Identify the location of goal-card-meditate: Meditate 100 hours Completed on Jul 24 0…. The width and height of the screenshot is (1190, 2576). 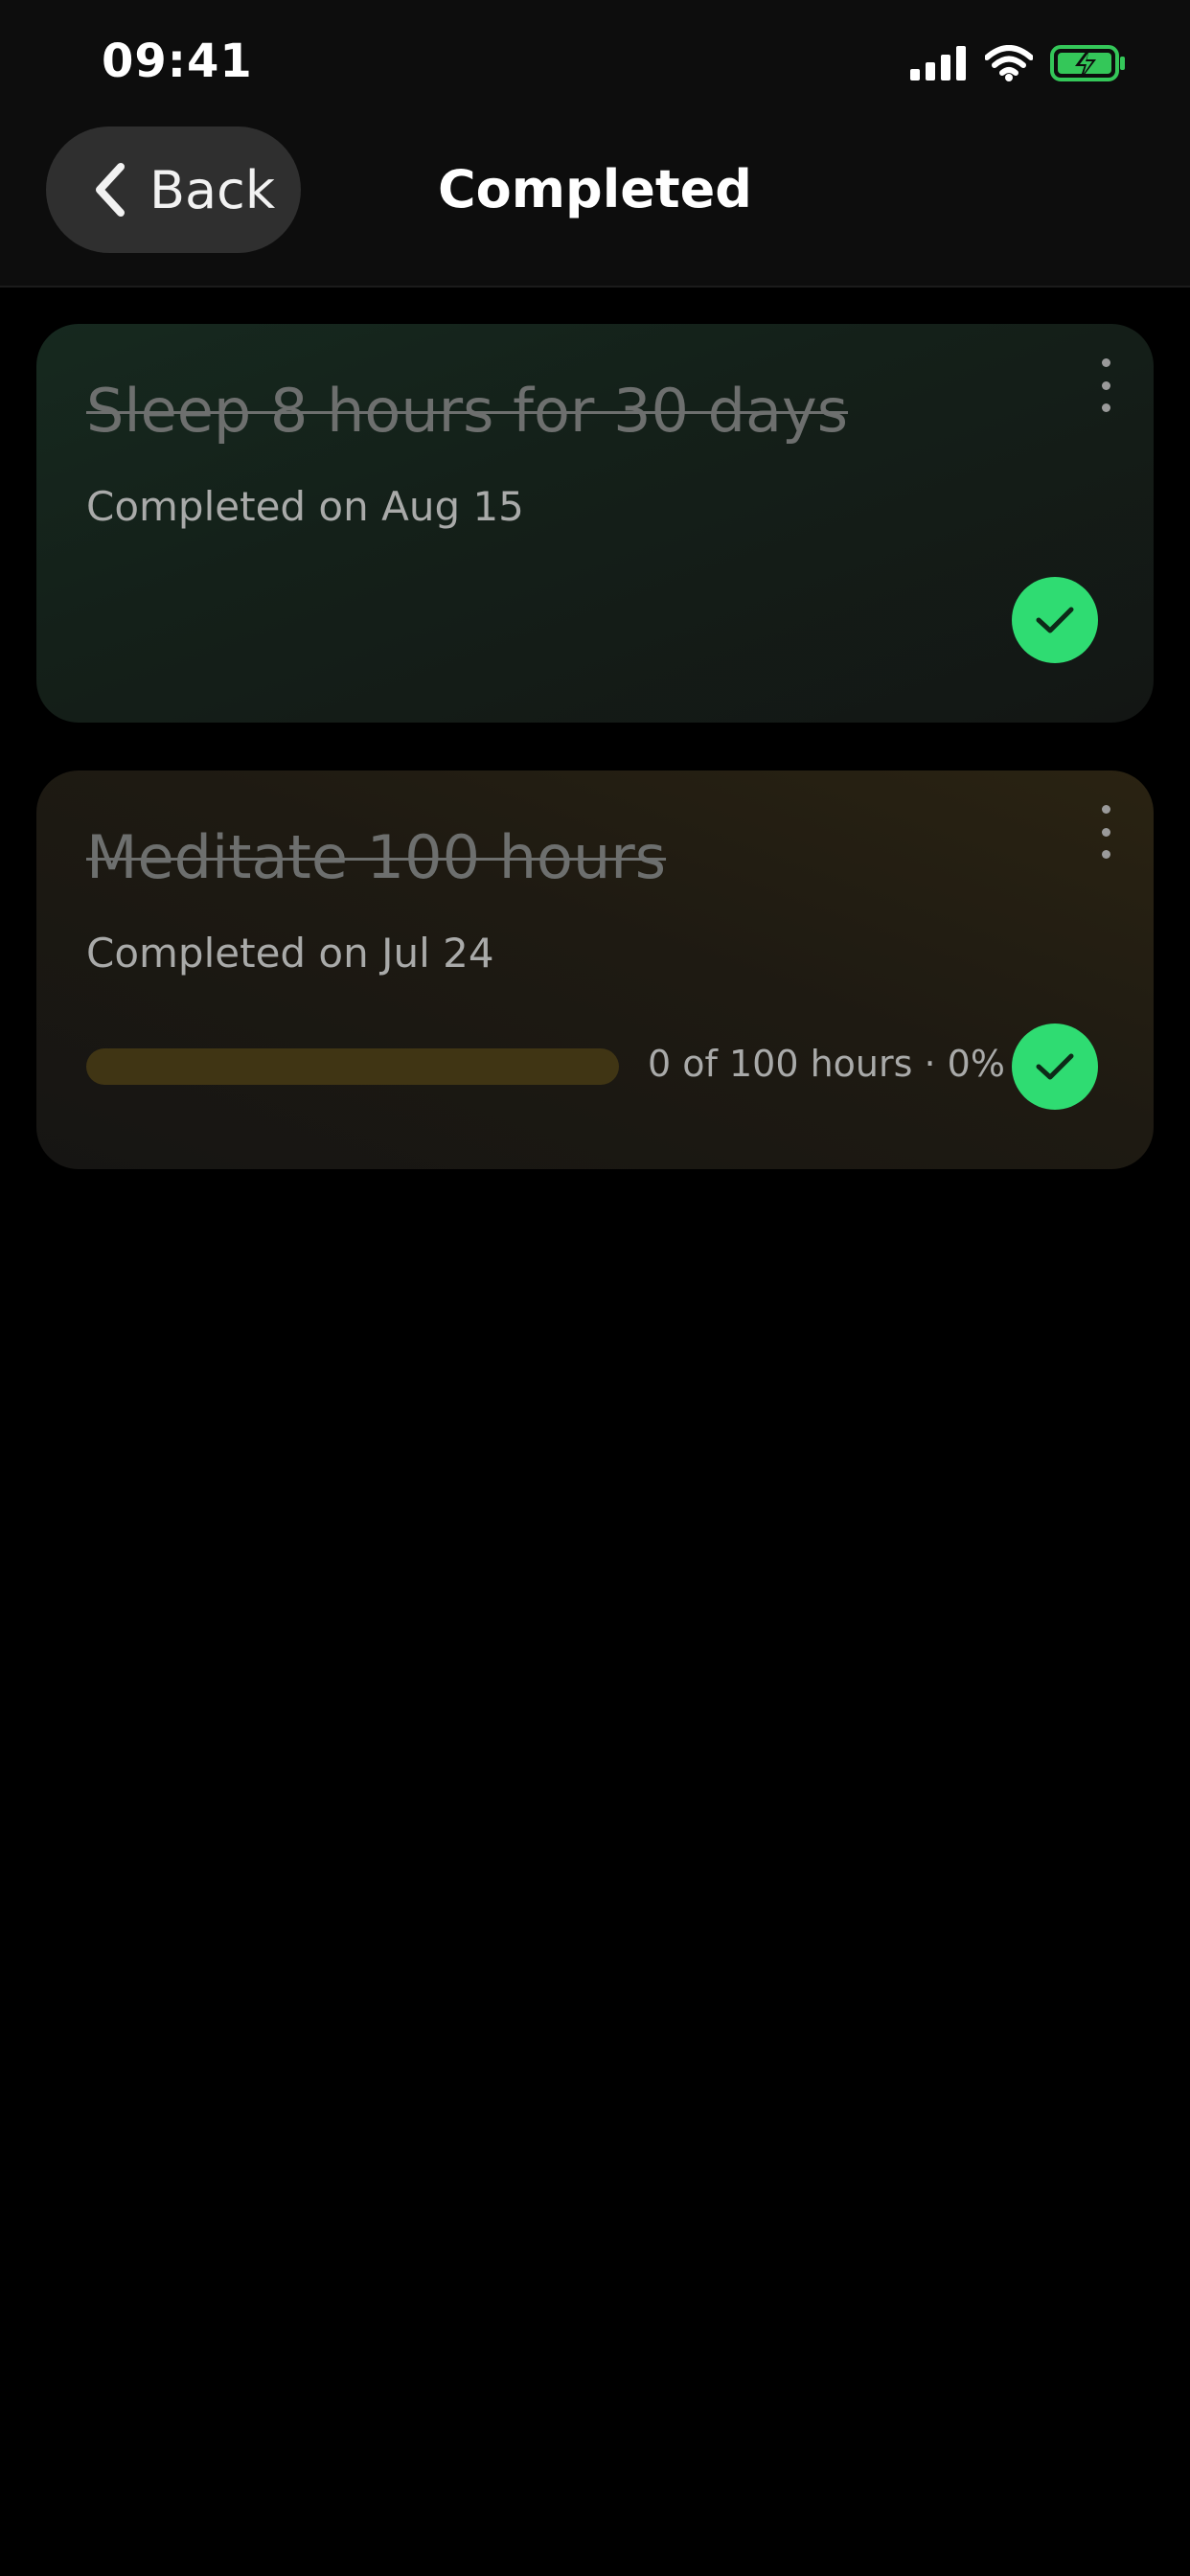
(595, 969).